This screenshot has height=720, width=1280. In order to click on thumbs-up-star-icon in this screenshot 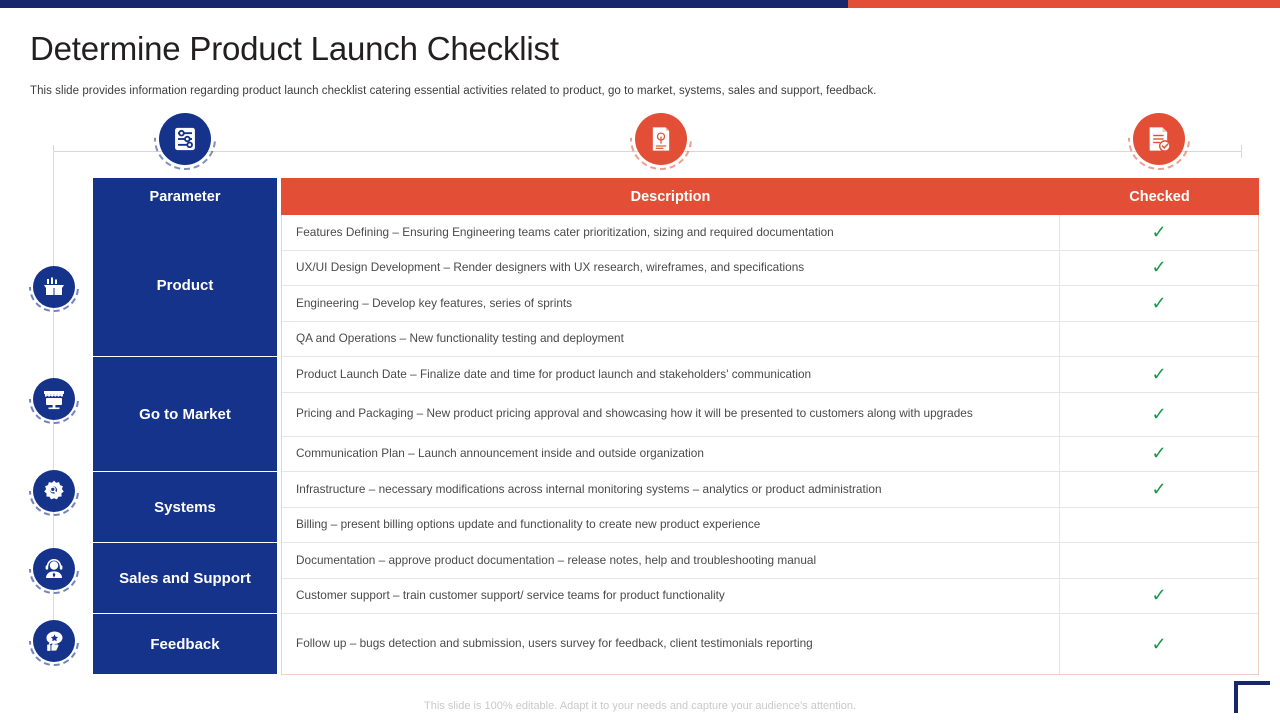, I will do `click(54, 641)`.